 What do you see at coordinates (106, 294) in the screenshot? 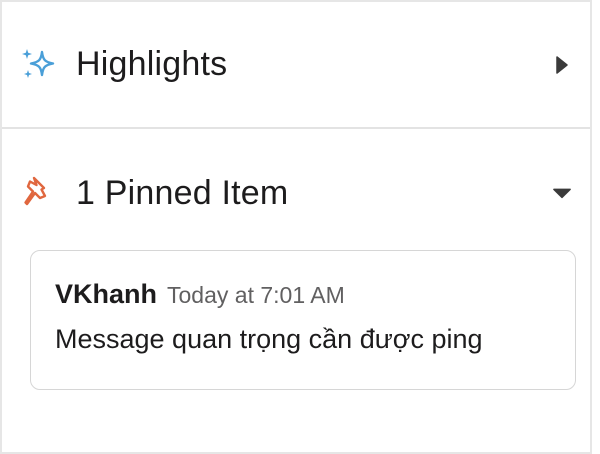
I see `message-author: VKhanh` at bounding box center [106, 294].